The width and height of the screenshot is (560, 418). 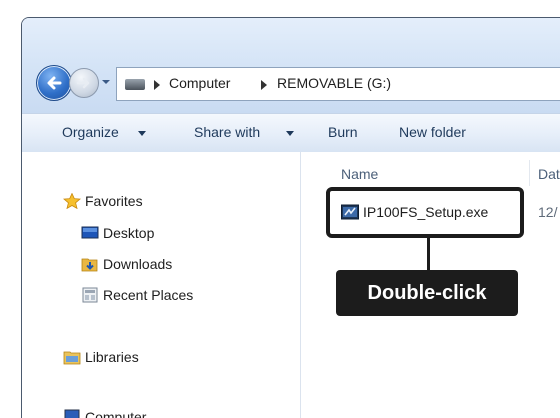 I want to click on share-caret-icon, so click(x=290, y=133).